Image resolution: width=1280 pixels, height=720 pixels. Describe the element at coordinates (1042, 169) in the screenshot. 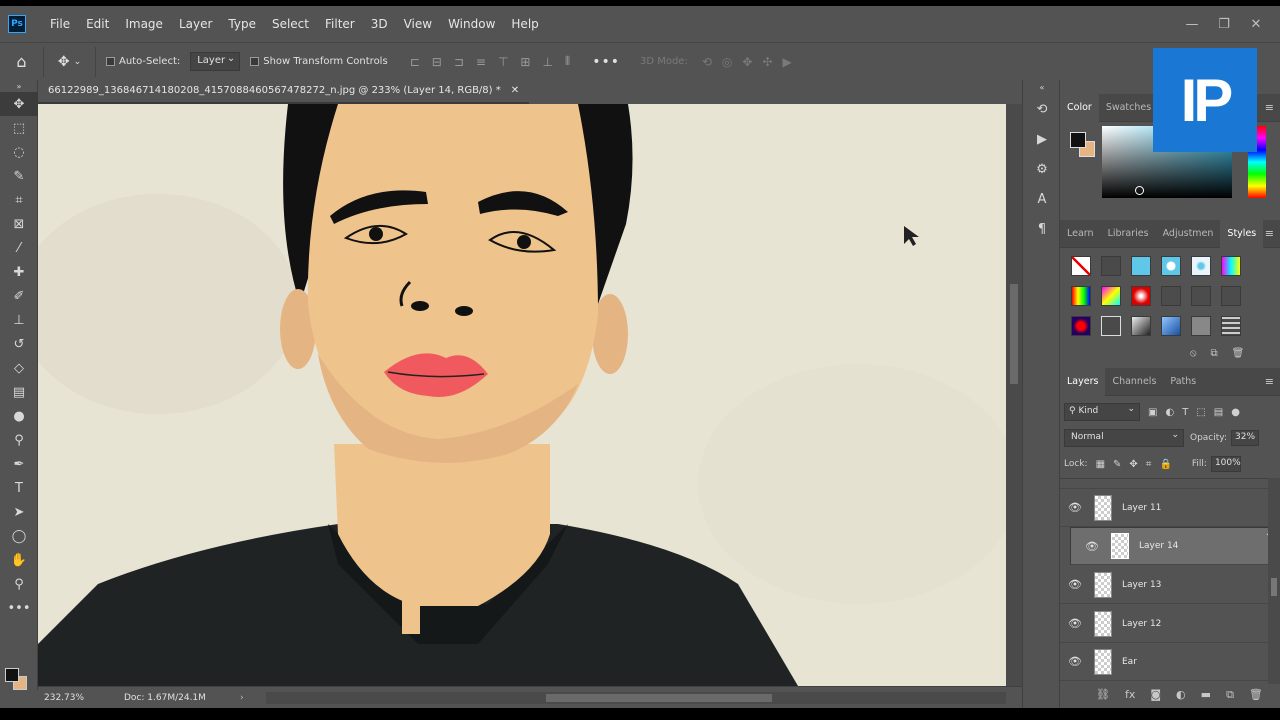

I see `properties-panel-icon: ⚙` at that location.